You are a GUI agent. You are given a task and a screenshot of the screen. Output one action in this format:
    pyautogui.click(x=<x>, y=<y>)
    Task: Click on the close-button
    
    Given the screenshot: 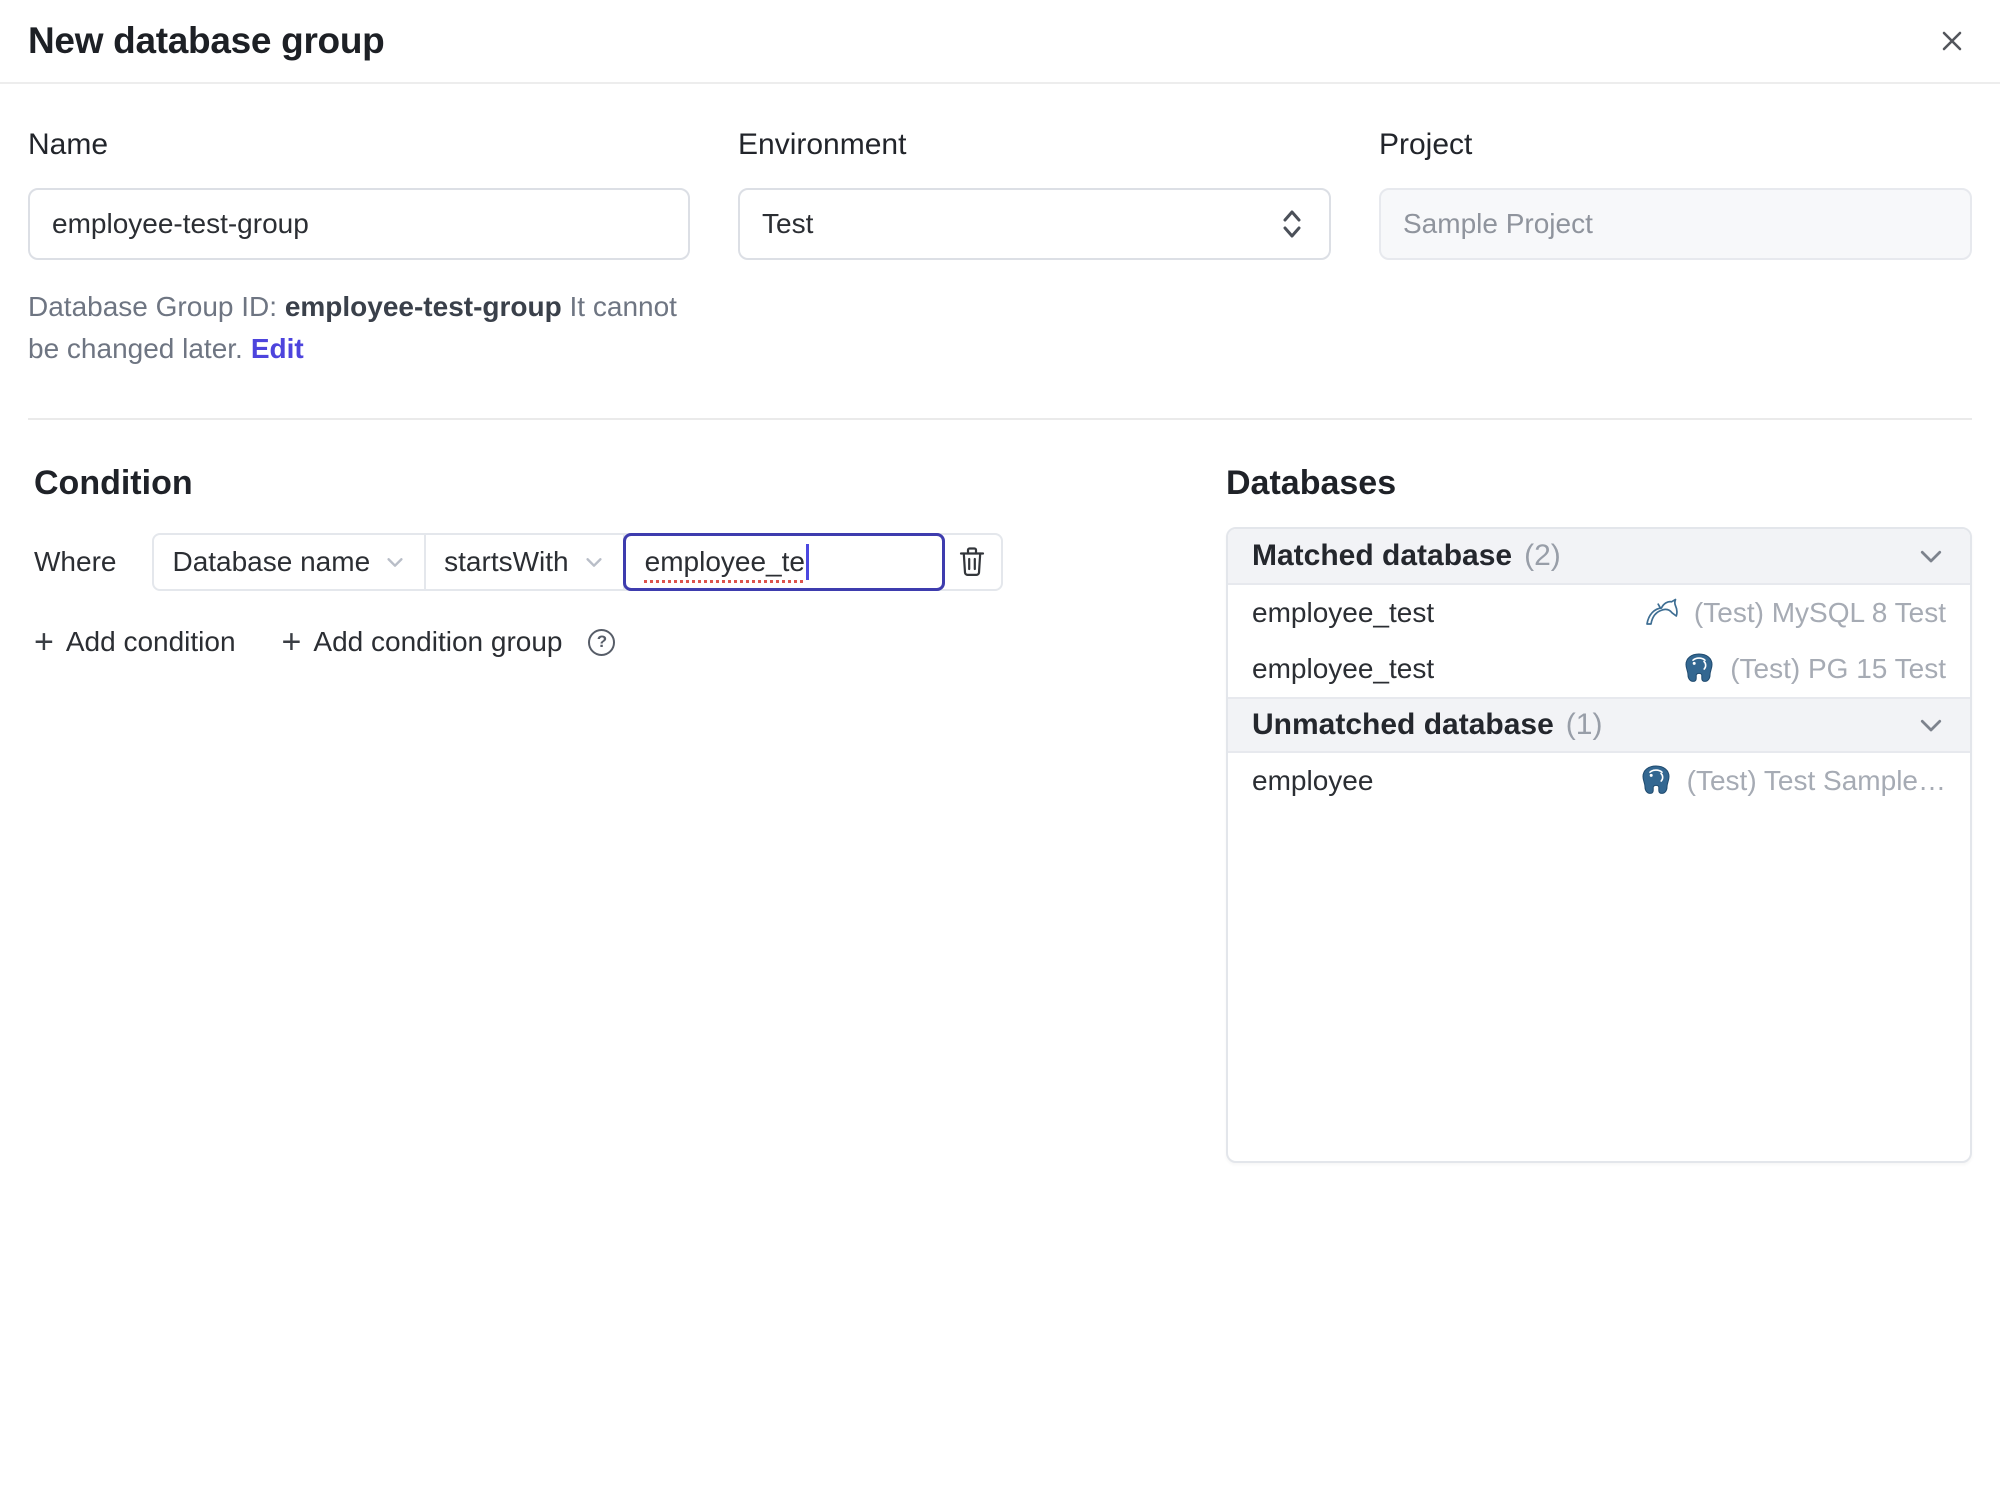 What is the action you would take?
    pyautogui.click(x=1952, y=41)
    